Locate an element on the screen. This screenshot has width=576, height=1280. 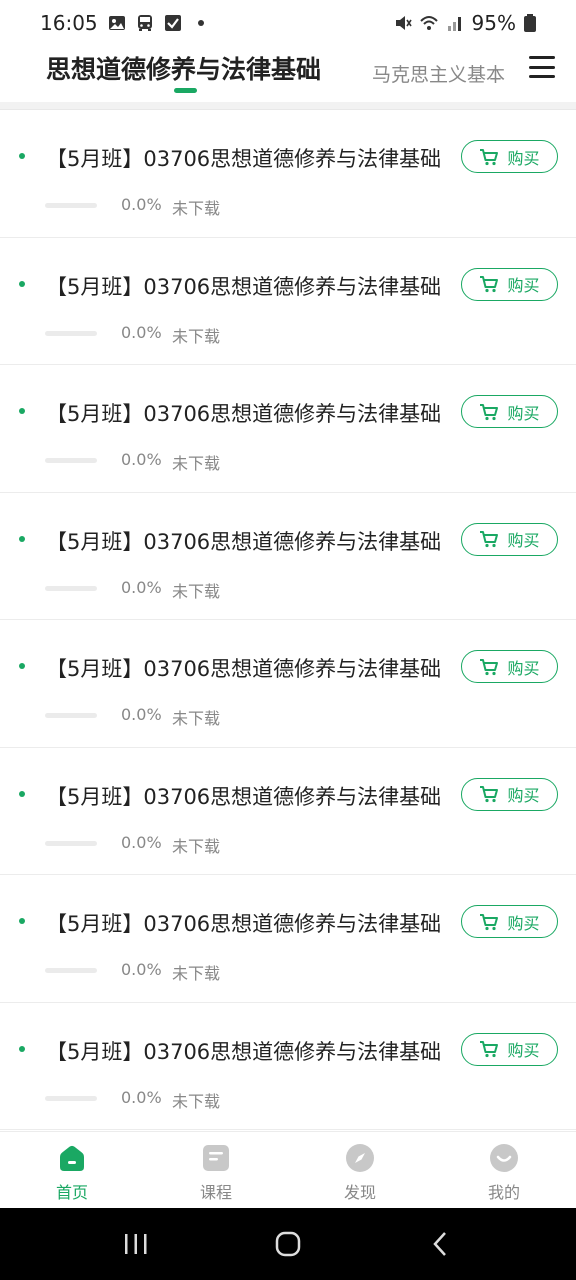
nav-home: 首页 is located at coordinates (72, 1170).